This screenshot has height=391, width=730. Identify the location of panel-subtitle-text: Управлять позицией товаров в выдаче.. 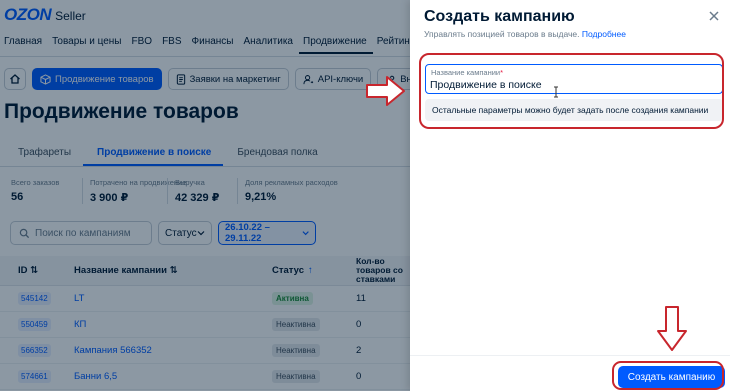
(502, 34).